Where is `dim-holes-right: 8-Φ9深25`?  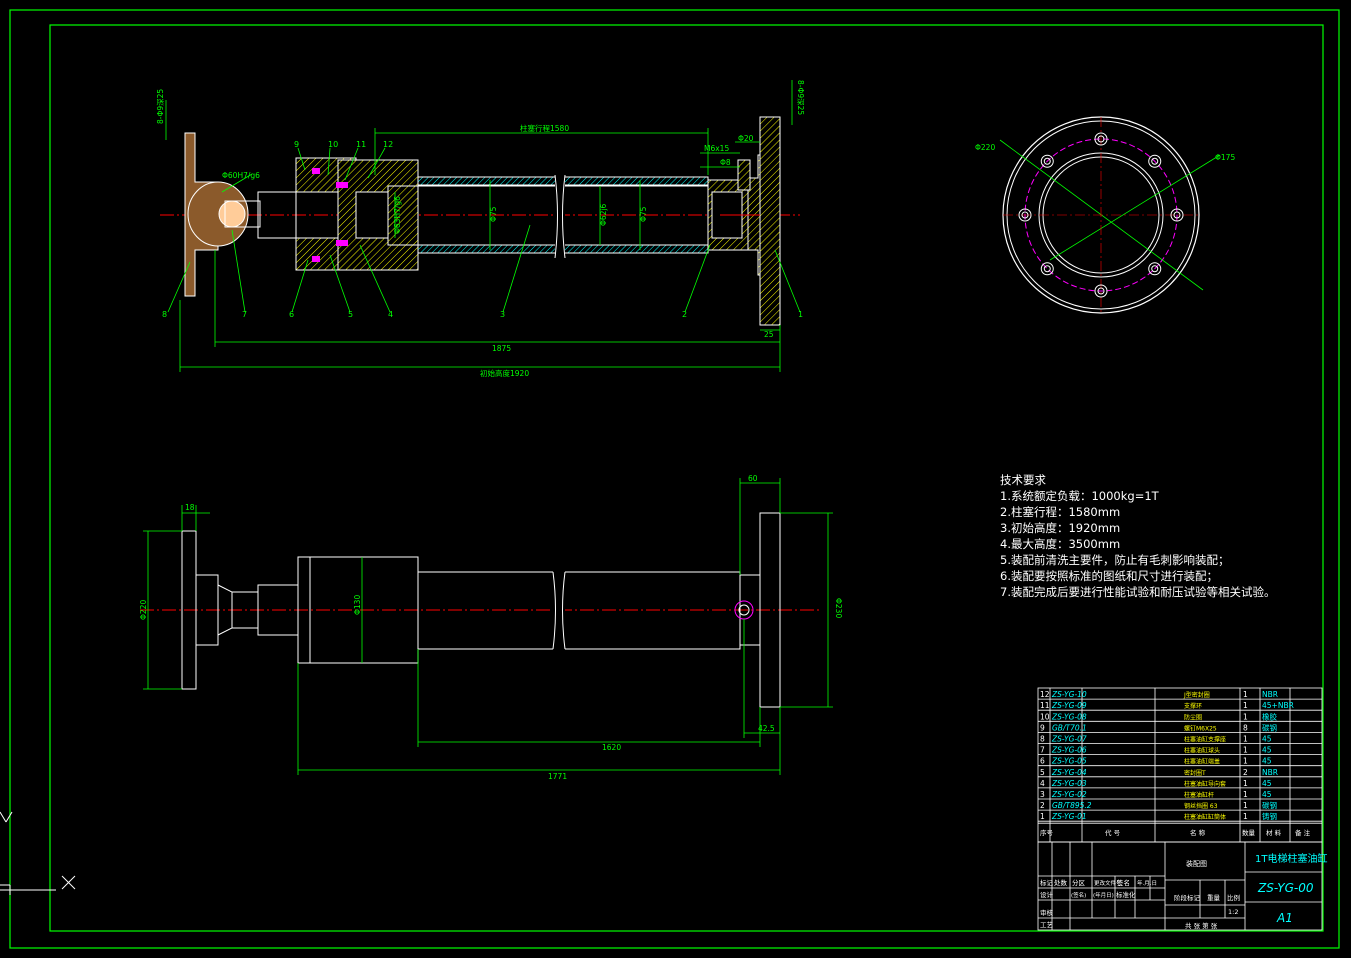 dim-holes-right: 8-Φ9深25 is located at coordinates (800, 97).